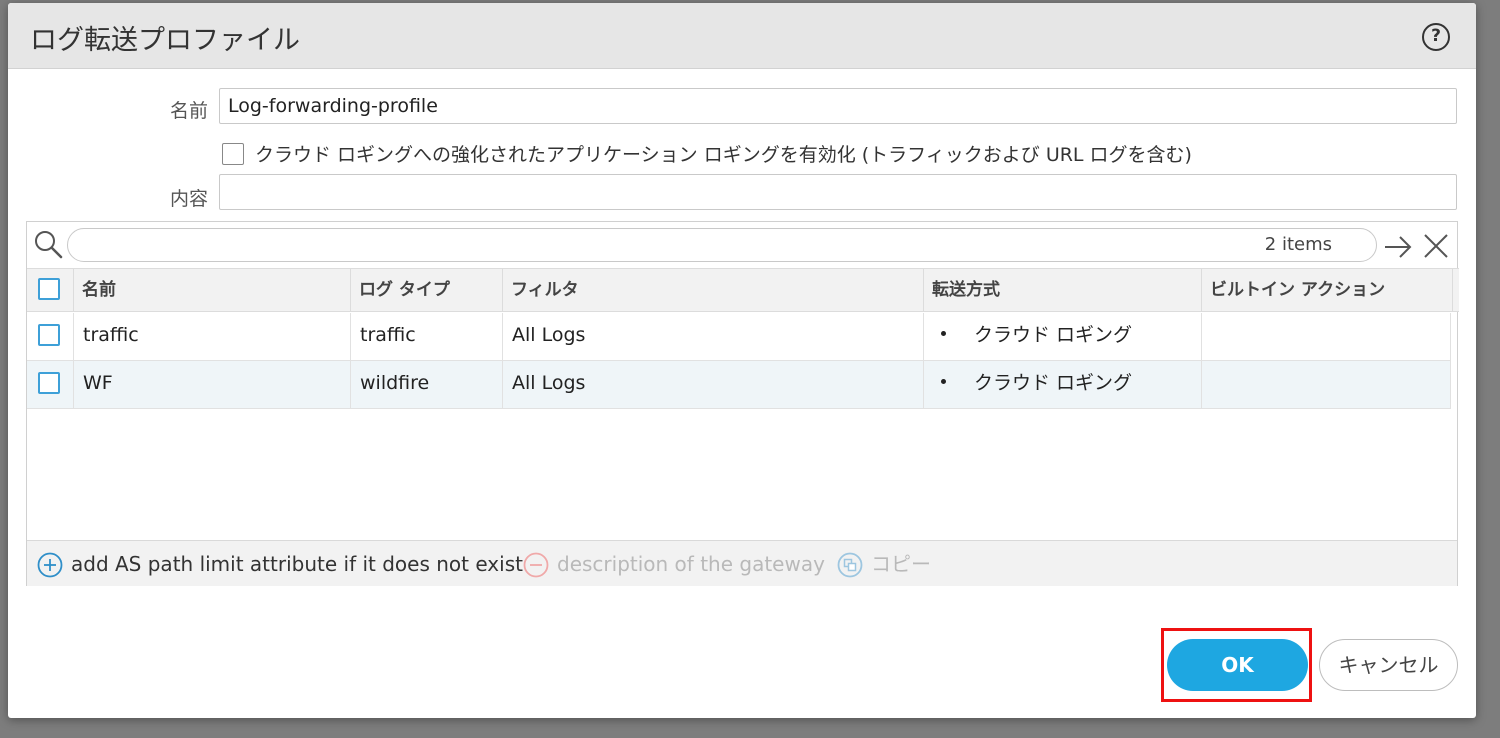 This screenshot has width=1500, height=738. I want to click on column-header-forward-method: 転送方式, so click(1063, 290).